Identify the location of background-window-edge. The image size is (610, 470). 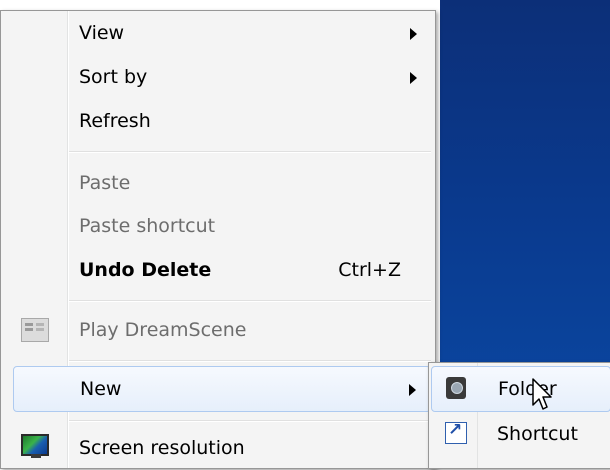
(220, 5).